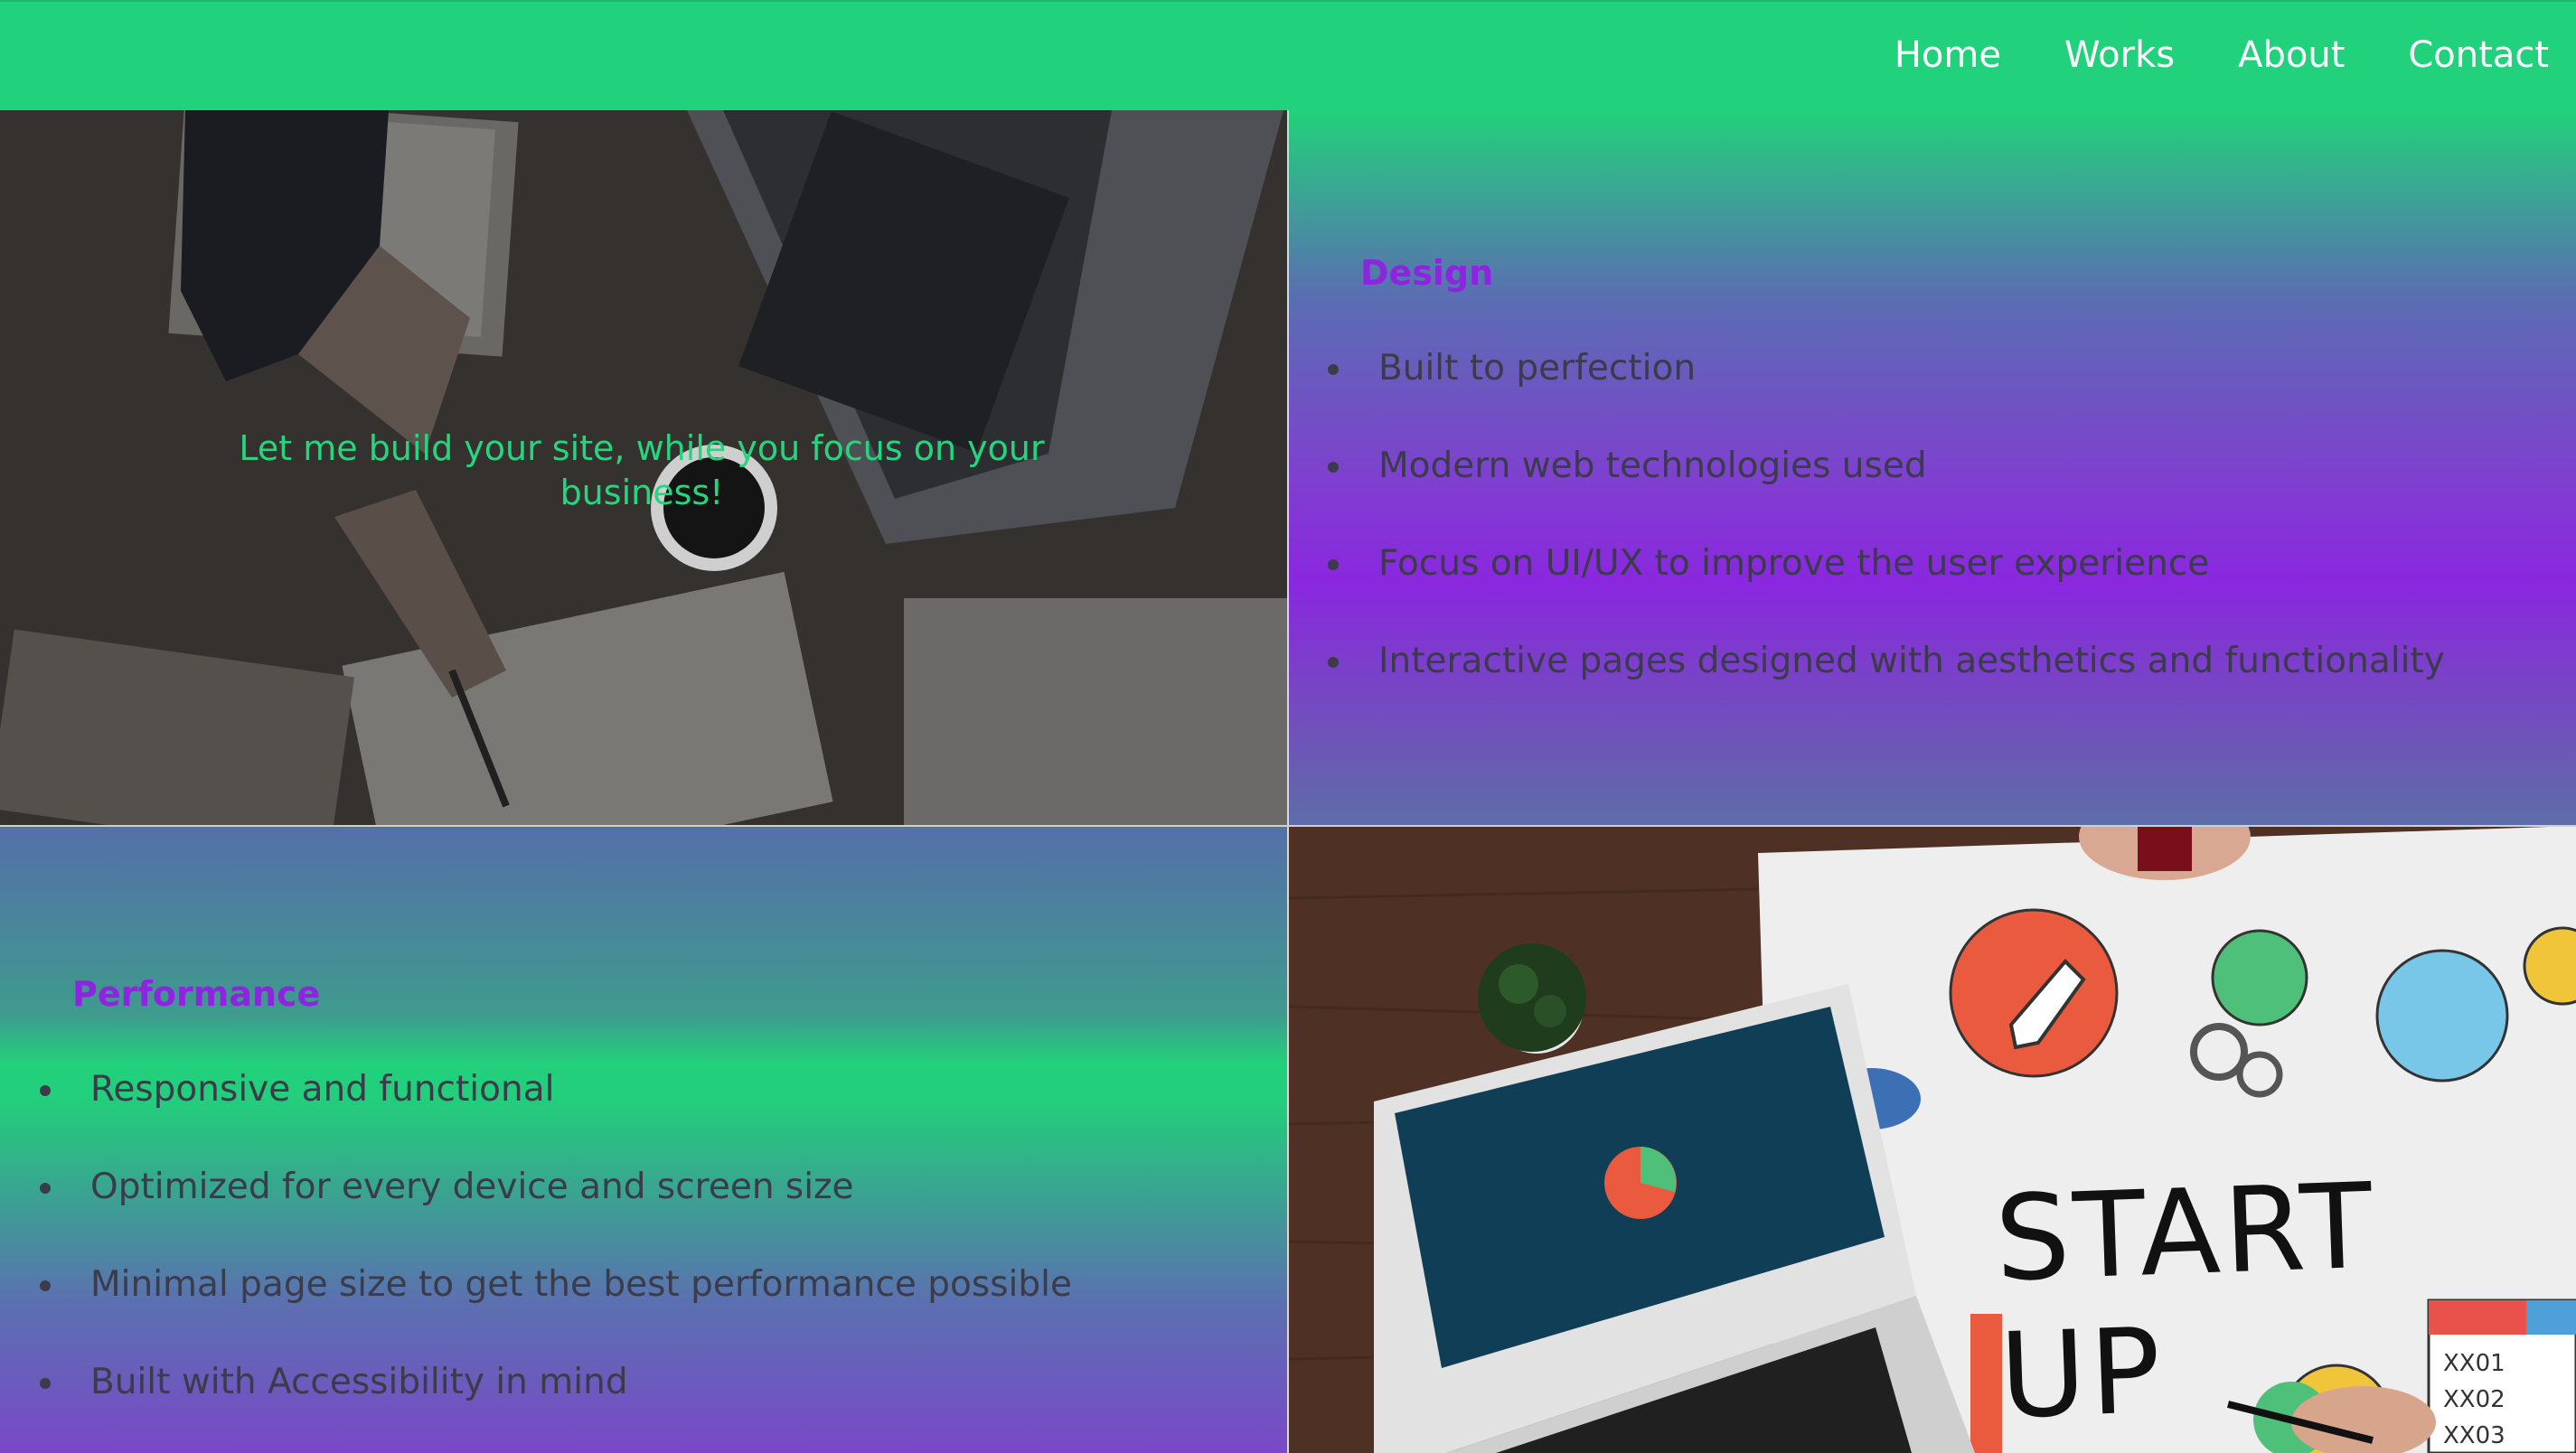 This screenshot has height=1453, width=2576. What do you see at coordinates (556, 1407) in the screenshot?
I see `list-item: Built with Accessibility in mind` at bounding box center [556, 1407].